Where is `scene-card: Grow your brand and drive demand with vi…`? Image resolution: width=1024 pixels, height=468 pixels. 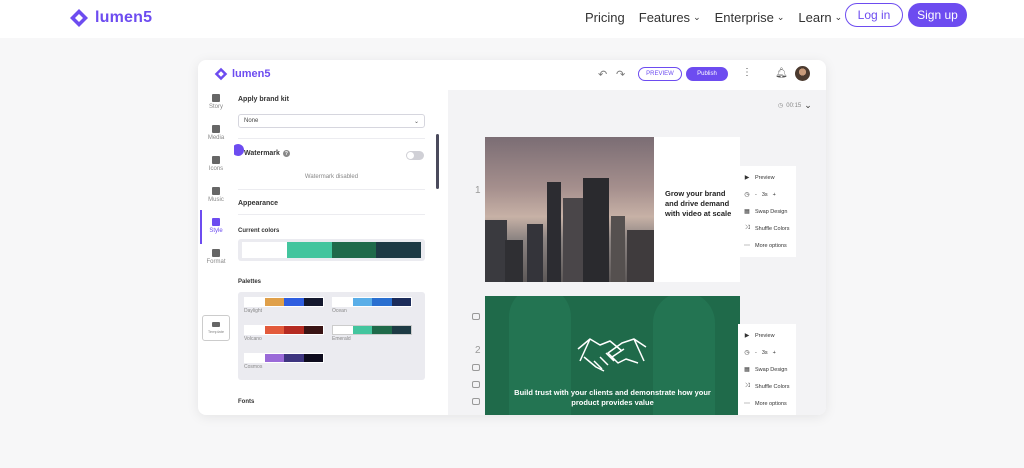 scene-card: Grow your brand and drive demand with vi… is located at coordinates (612, 209).